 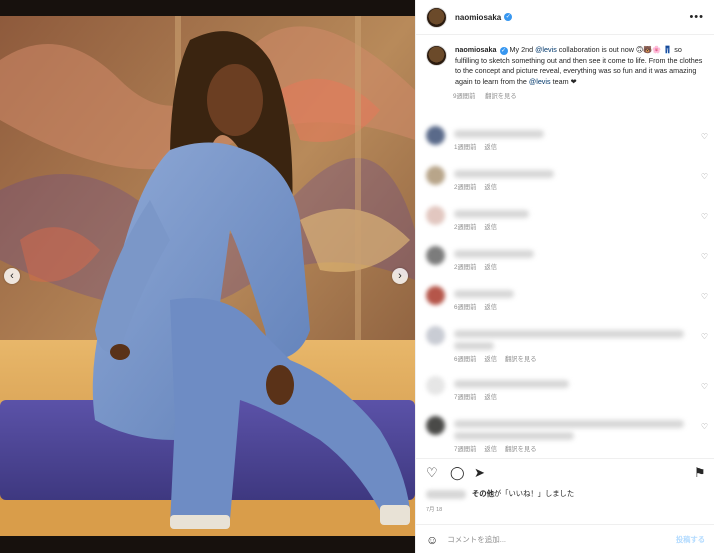 What do you see at coordinates (565, 17) in the screenshot?
I see `post-header: naomiosaka ✓ •••` at bounding box center [565, 17].